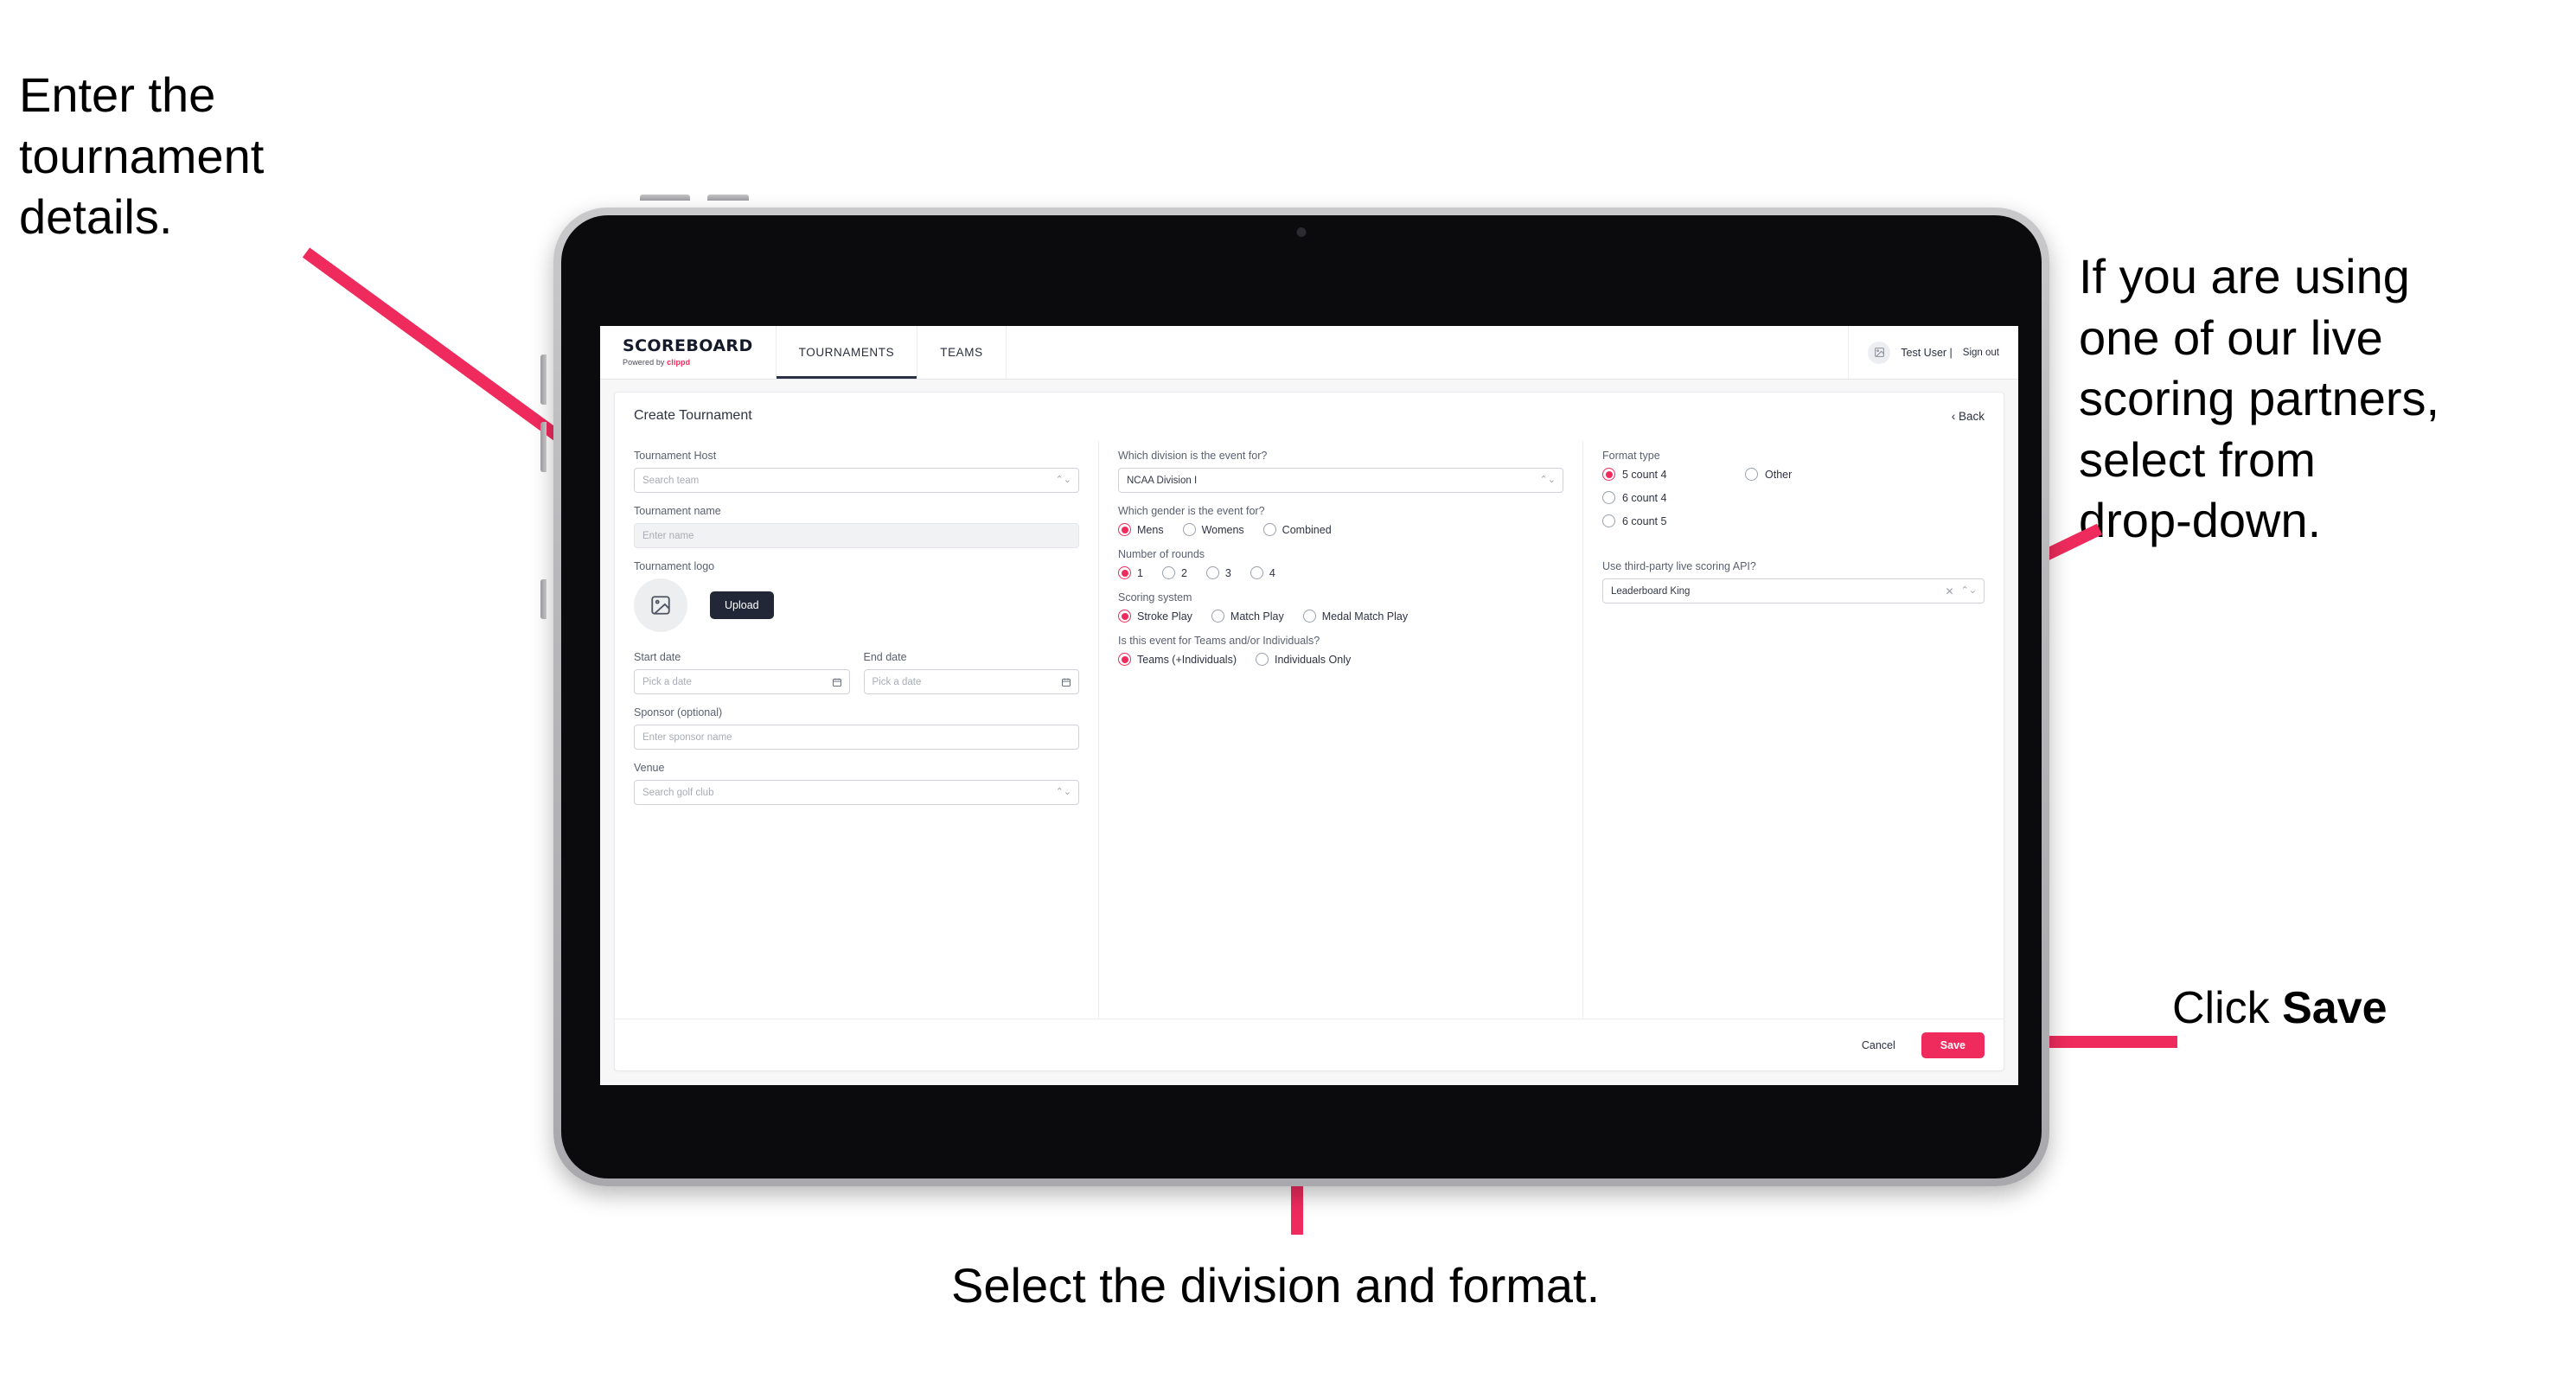 The width and height of the screenshot is (2576, 1386). I want to click on page-title: Create Tournament, so click(693, 415).